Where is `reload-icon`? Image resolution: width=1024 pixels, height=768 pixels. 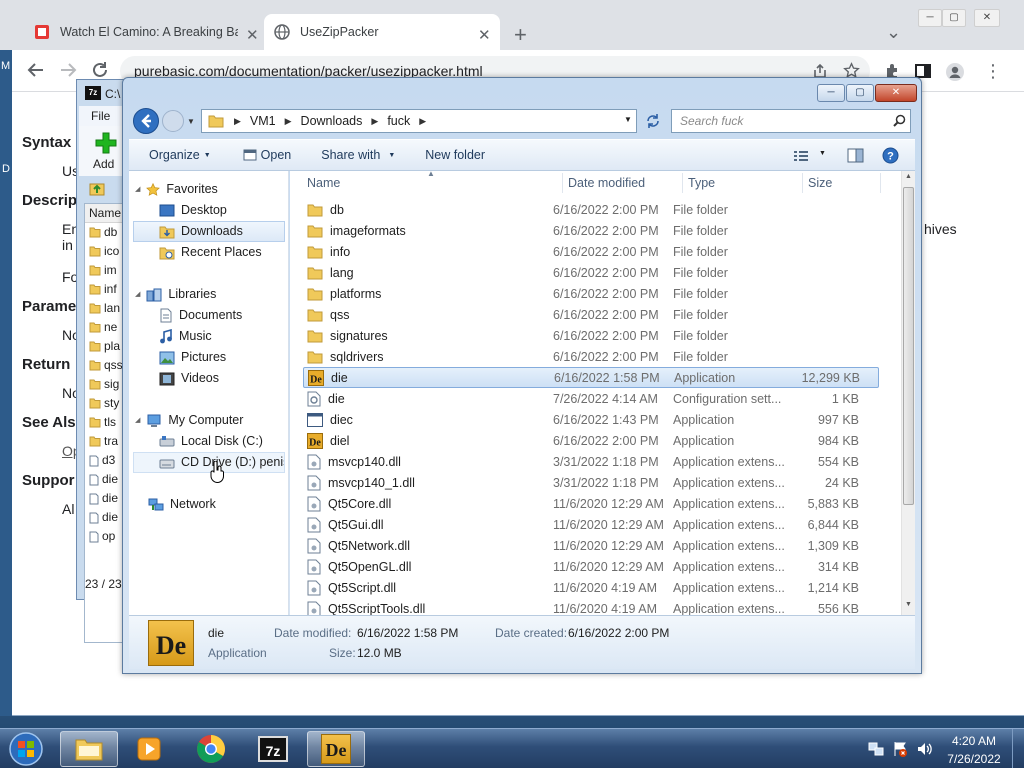 reload-icon is located at coordinates (100, 70).